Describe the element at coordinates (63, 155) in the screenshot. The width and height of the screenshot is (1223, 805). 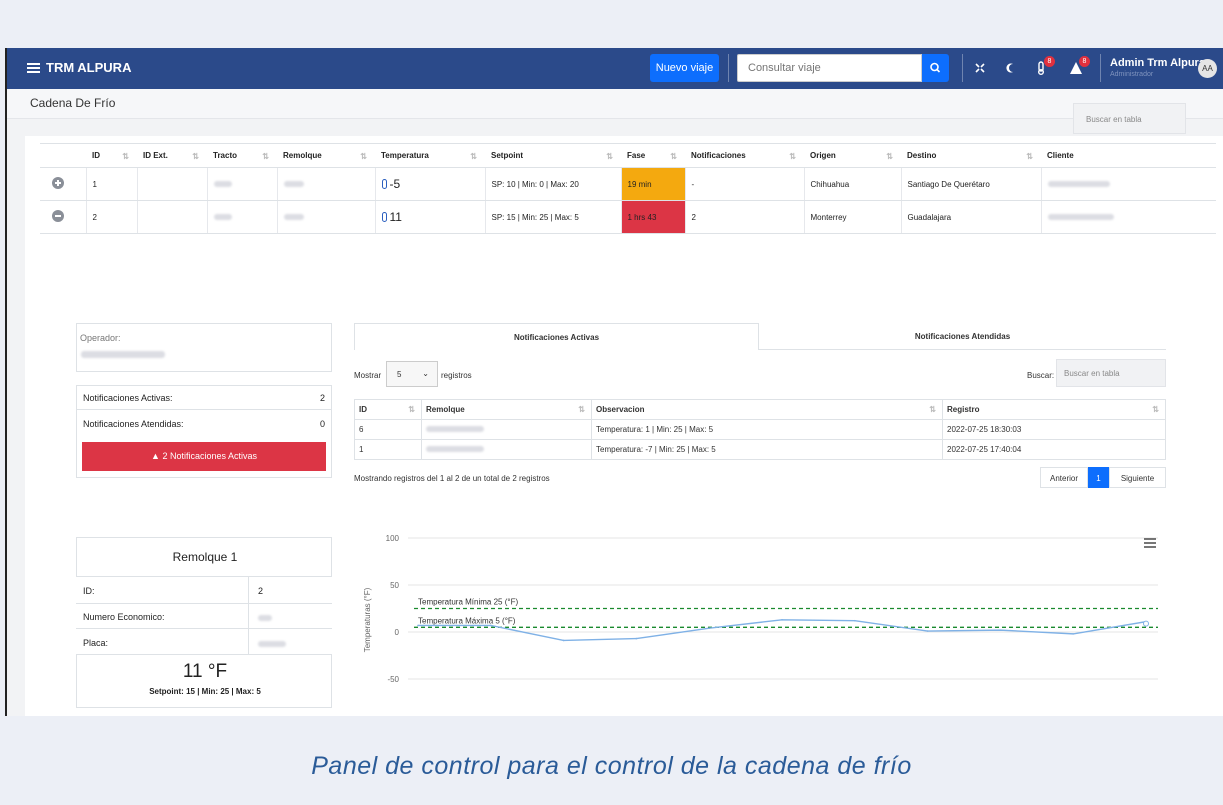
I see `column-header` at that location.